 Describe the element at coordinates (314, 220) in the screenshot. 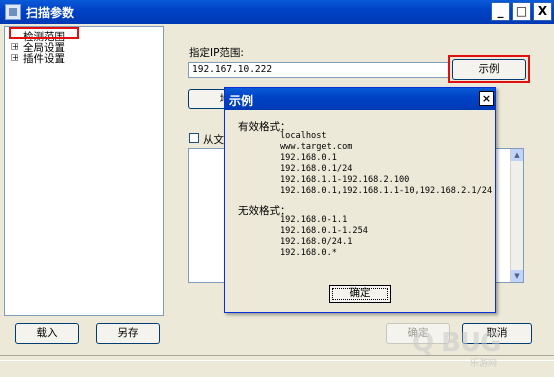

I see `invalid-example: 192.168.0-1.1` at that location.